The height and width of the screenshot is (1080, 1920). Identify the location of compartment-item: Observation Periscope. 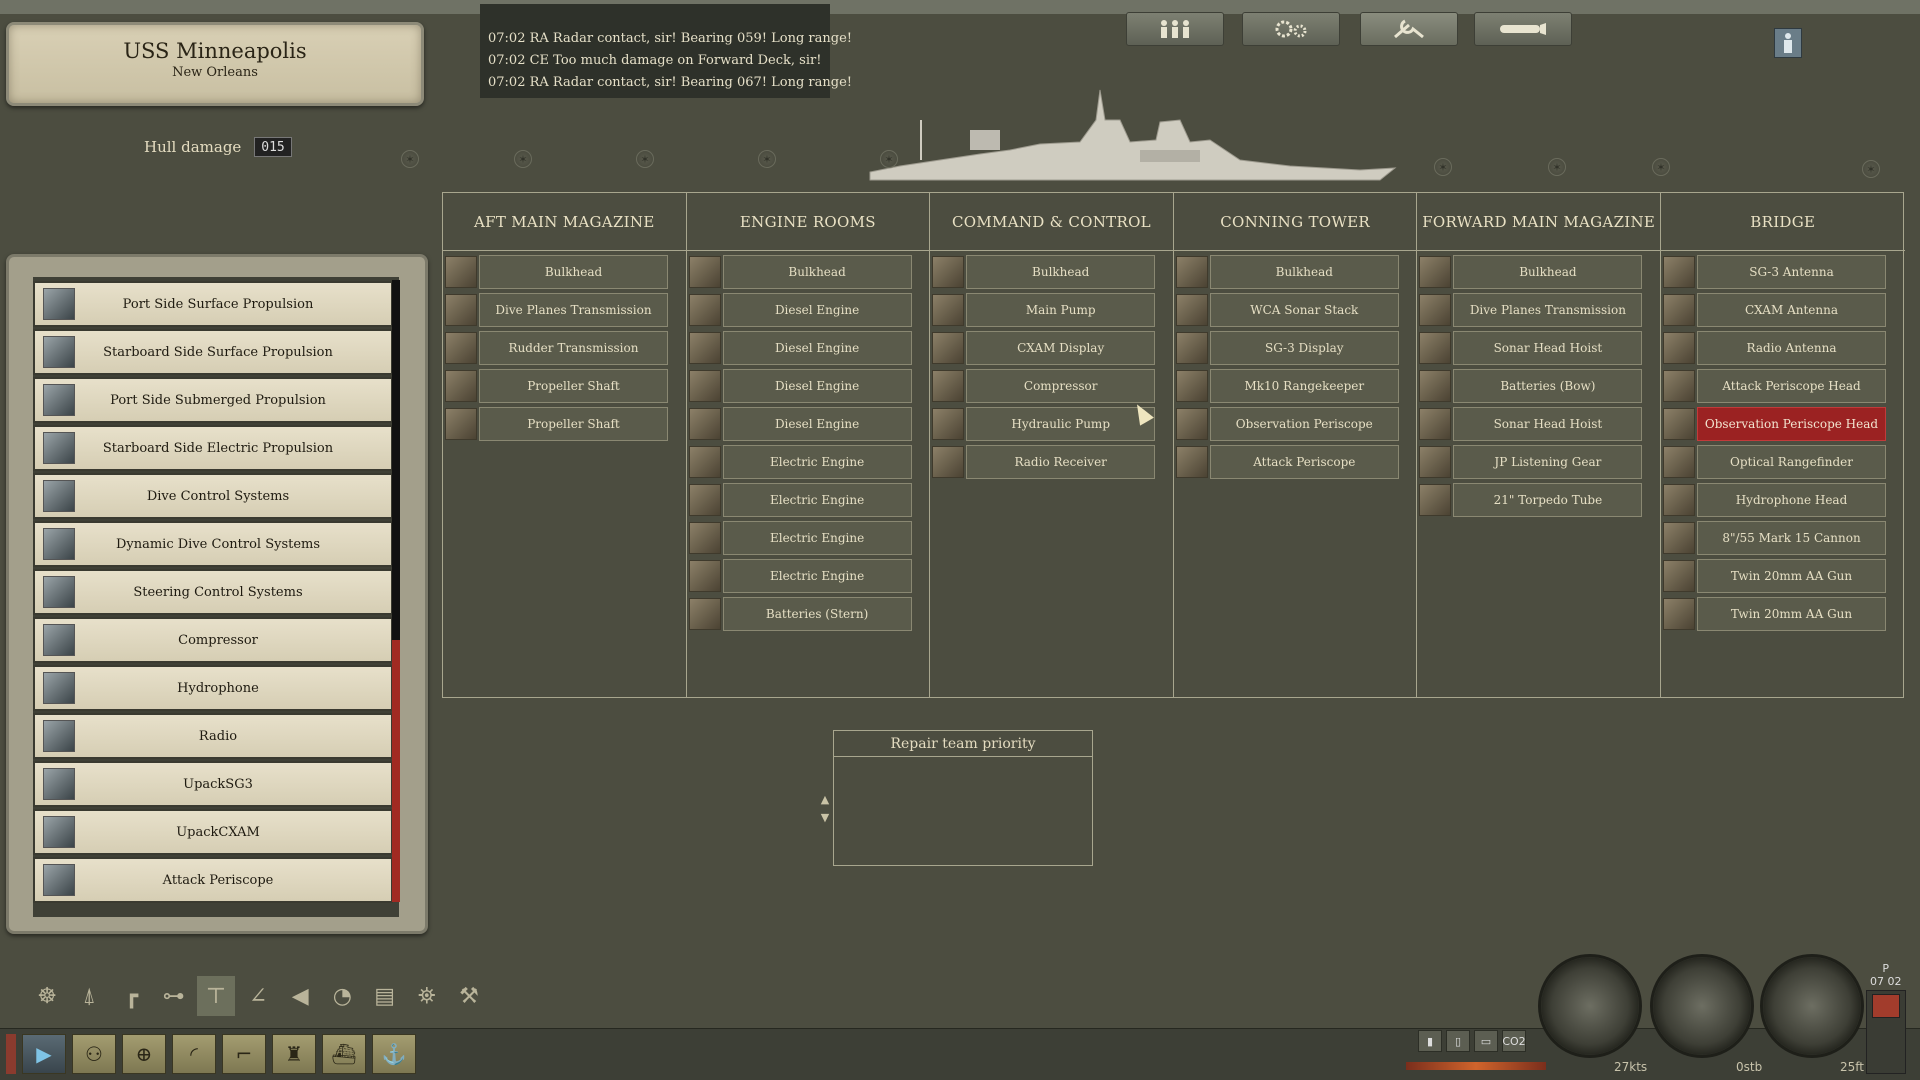
(1286, 424).